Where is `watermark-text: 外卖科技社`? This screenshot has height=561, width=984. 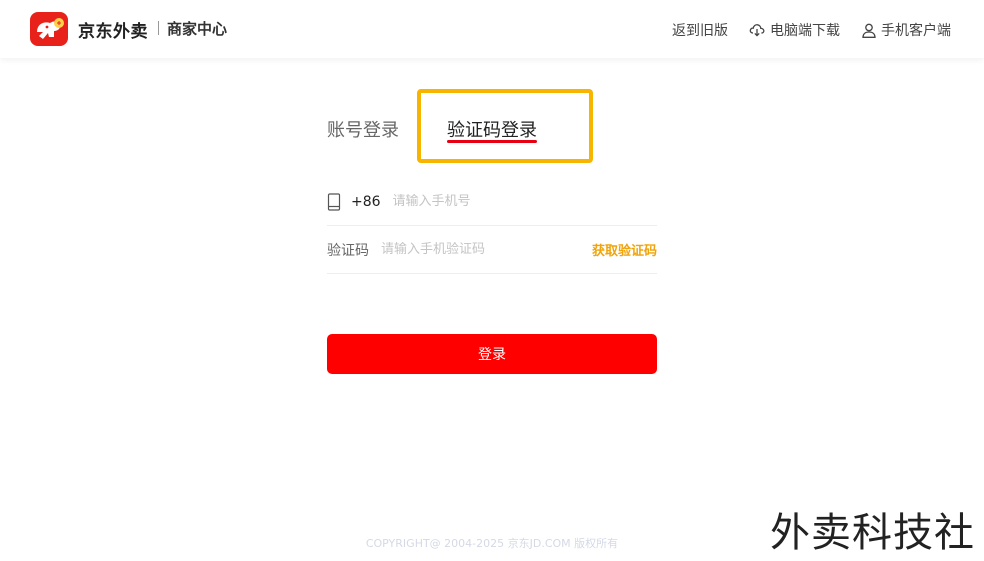 watermark-text: 外卖科技社 is located at coordinates (872, 533).